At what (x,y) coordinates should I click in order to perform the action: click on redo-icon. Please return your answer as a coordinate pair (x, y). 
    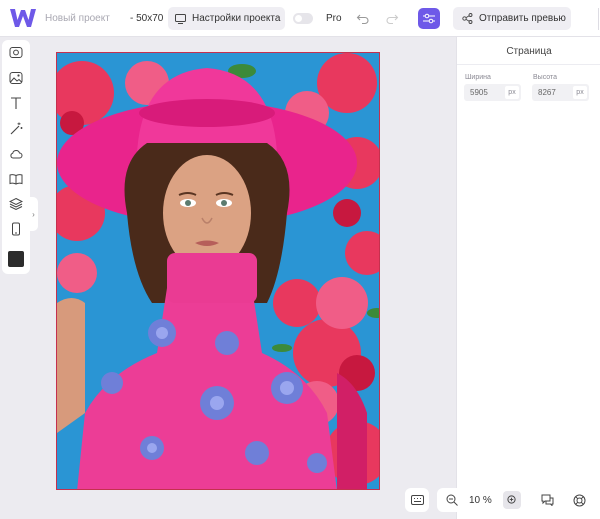
    Looking at the image, I should click on (392, 18).